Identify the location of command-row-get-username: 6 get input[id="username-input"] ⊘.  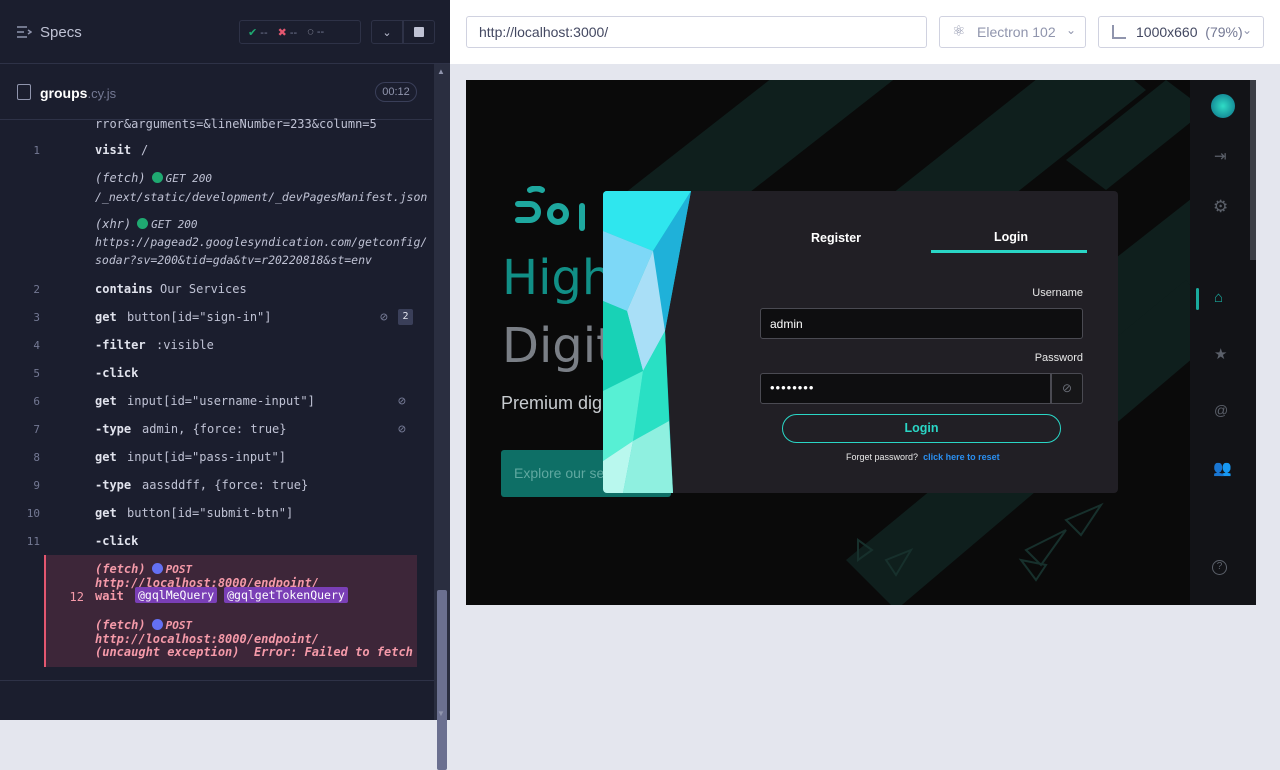
(225, 405).